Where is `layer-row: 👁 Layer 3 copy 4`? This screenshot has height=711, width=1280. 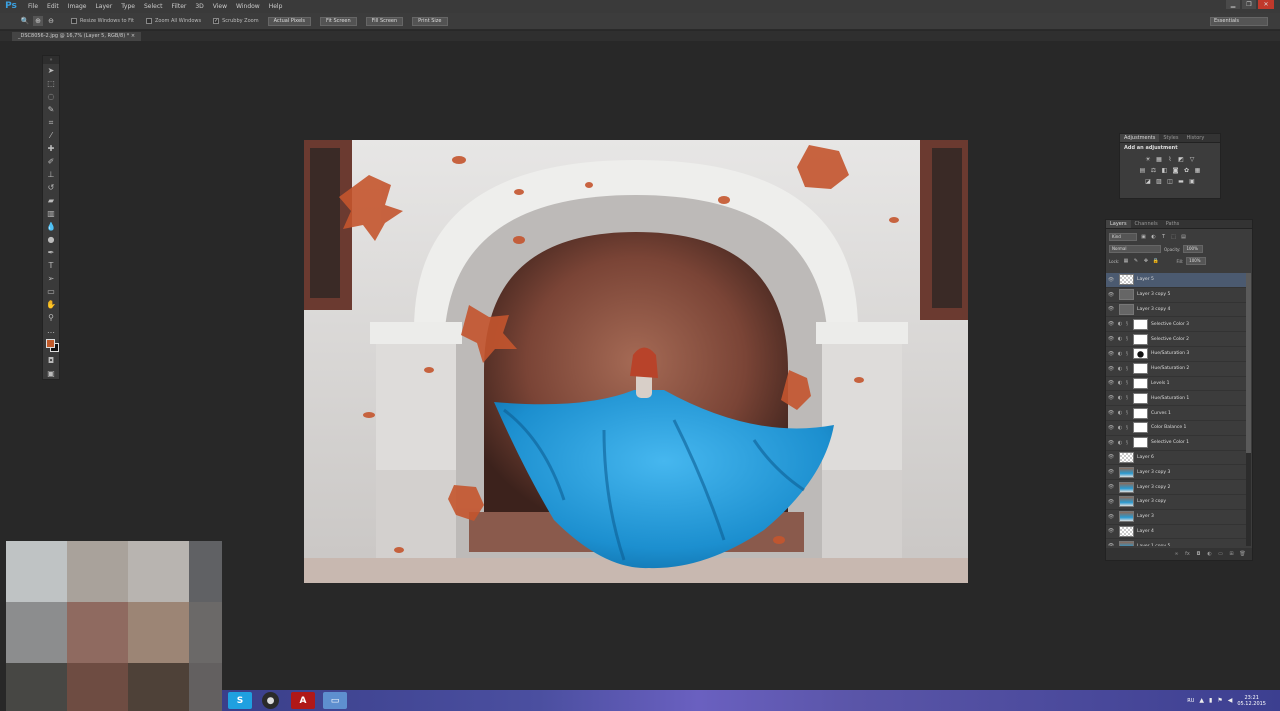
layer-row: 👁 Layer 3 copy 4 is located at coordinates (1176, 310).